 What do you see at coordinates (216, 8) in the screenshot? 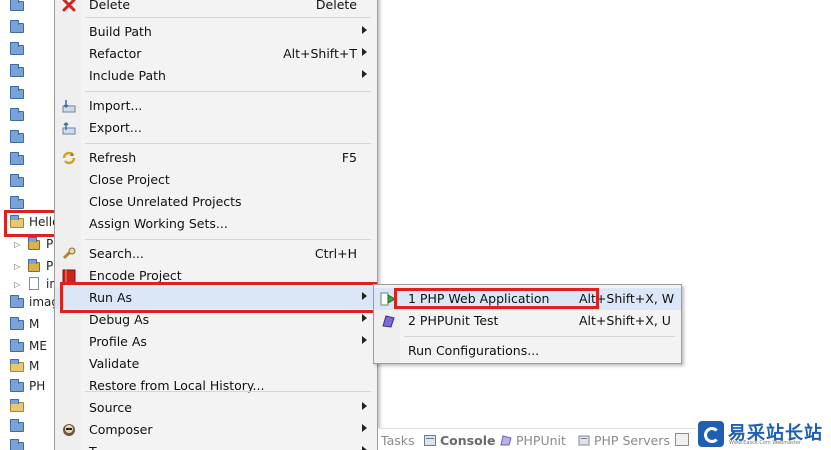
I see `menu-item-delete: Delete Delete` at bounding box center [216, 8].